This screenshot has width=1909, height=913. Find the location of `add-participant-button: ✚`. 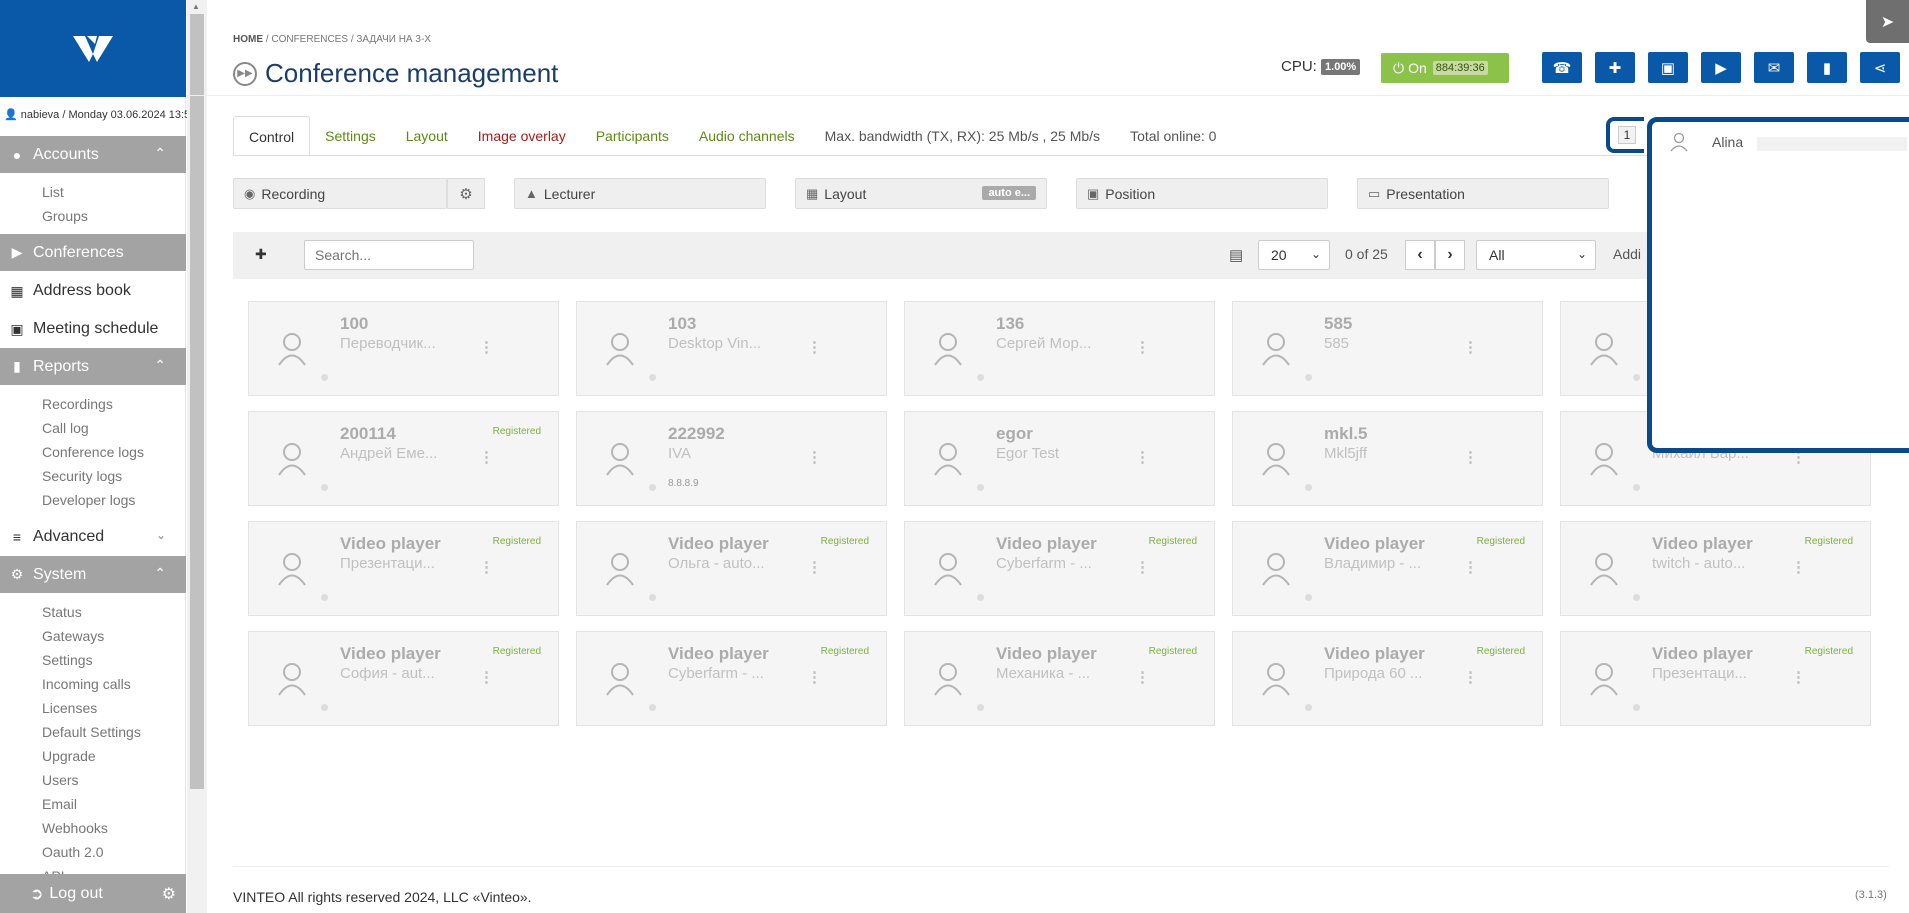

add-participant-button: ✚ is located at coordinates (1615, 67).